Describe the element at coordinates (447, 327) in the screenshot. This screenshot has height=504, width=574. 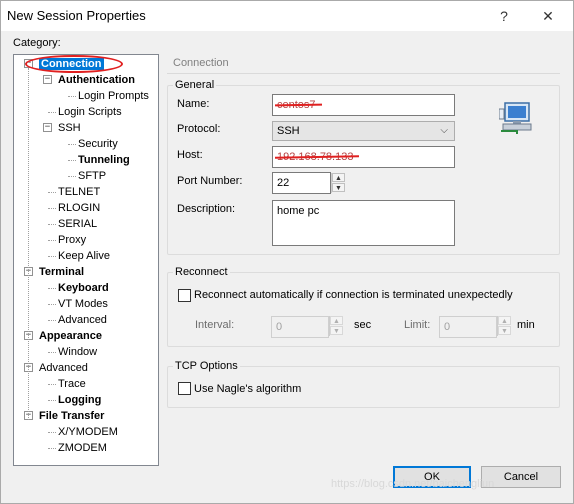
I see `limit-value: 0` at that location.